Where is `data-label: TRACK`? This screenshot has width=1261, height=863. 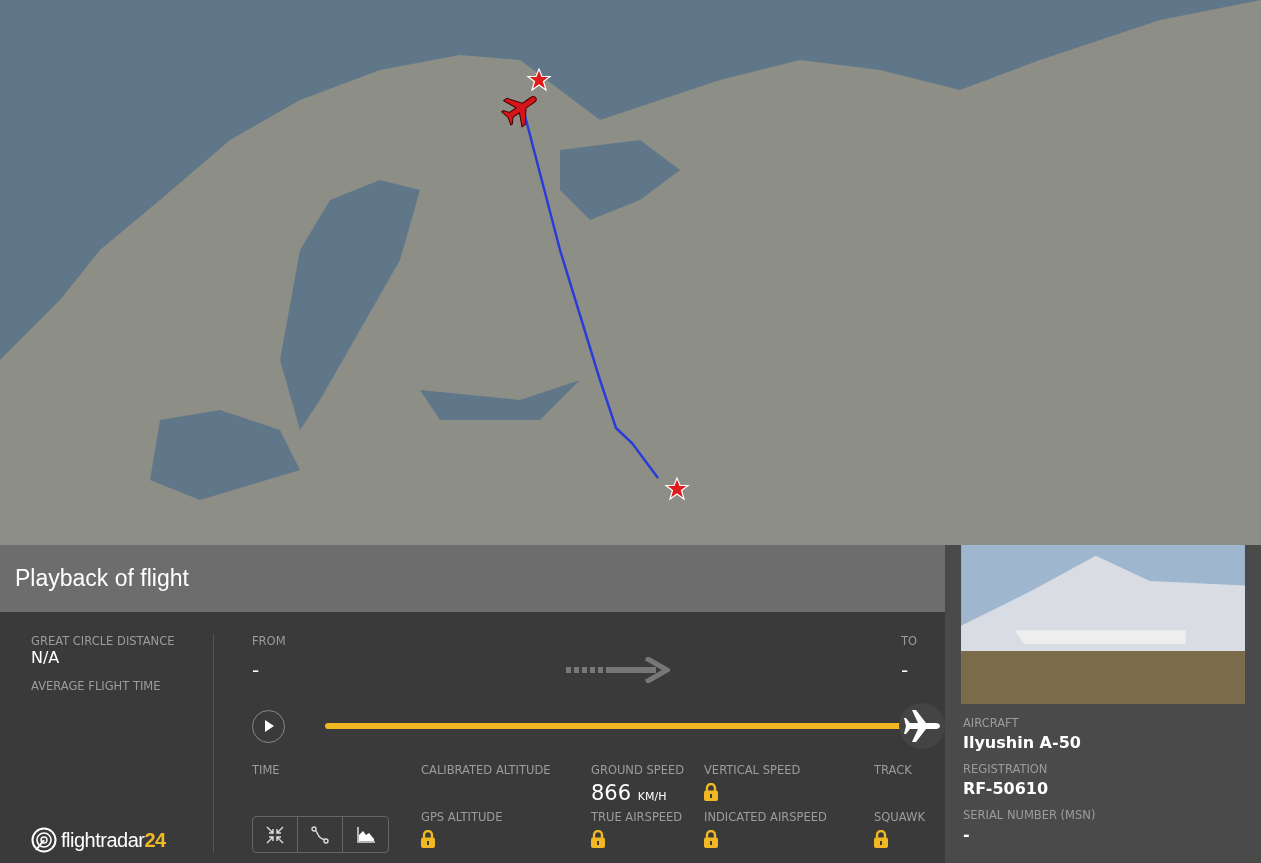 data-label: TRACK is located at coordinates (893, 770).